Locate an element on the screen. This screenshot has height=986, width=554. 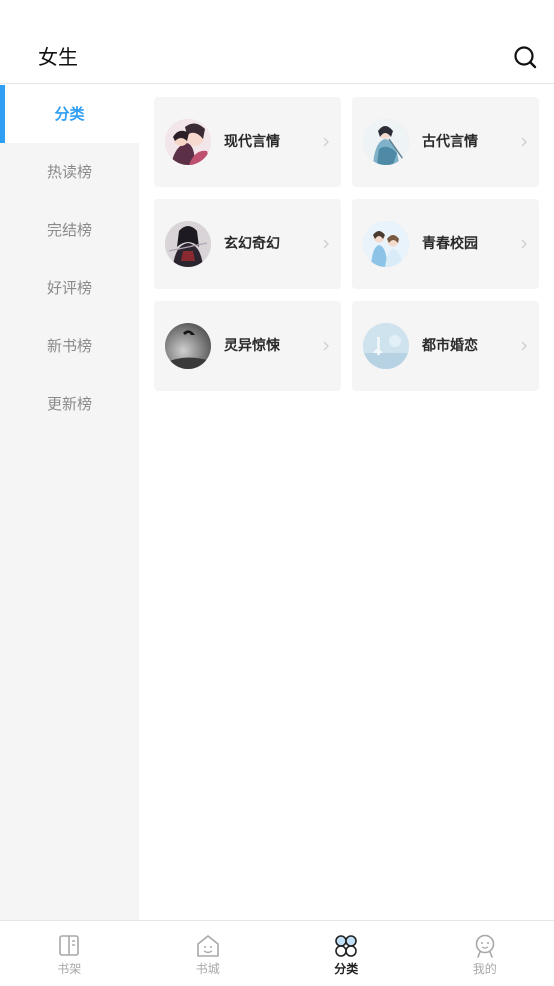
sidebar-item-label: 新书榜 is located at coordinates (69, 346).